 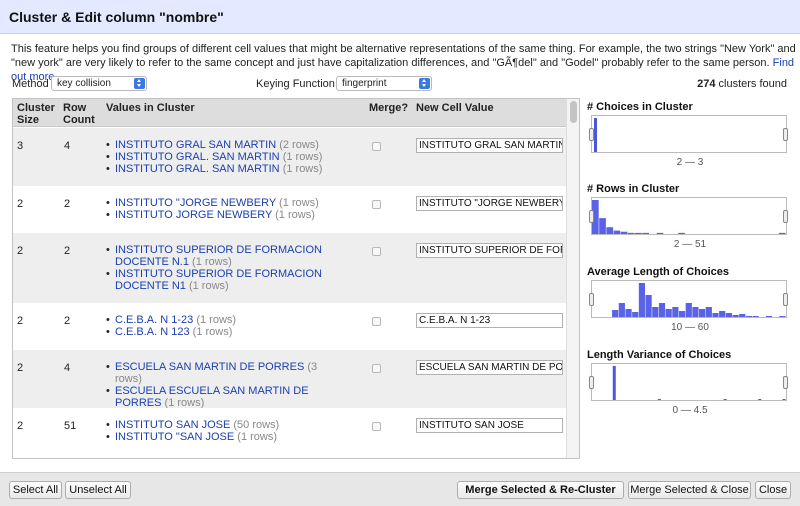 What do you see at coordinates (172, 425) in the screenshot?
I see `cluster-value-link: INSTITUTO SAN JOSE` at bounding box center [172, 425].